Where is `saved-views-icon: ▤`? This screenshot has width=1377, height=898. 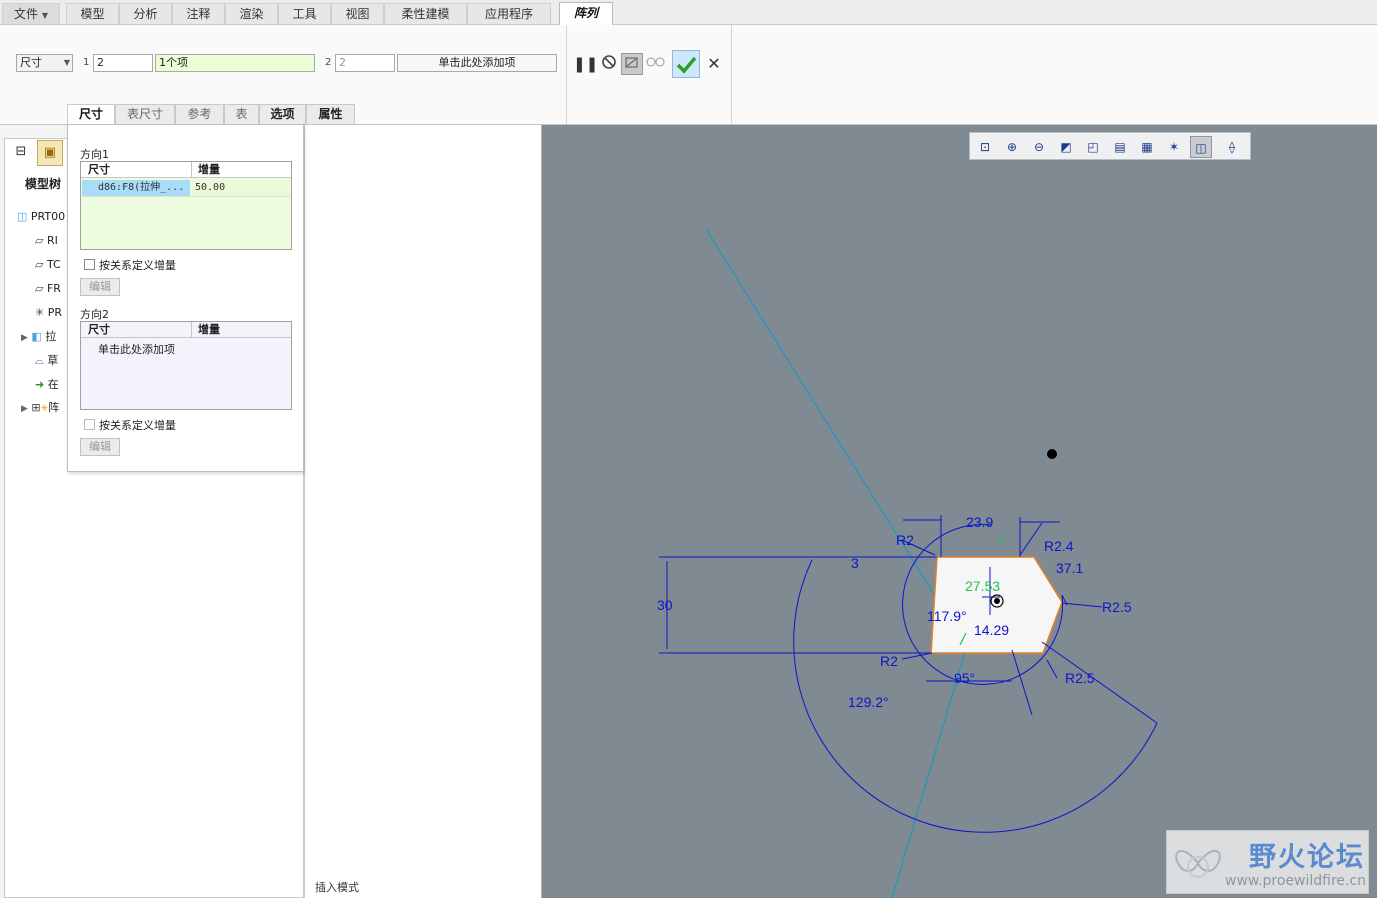 saved-views-icon: ▤ is located at coordinates (1120, 147).